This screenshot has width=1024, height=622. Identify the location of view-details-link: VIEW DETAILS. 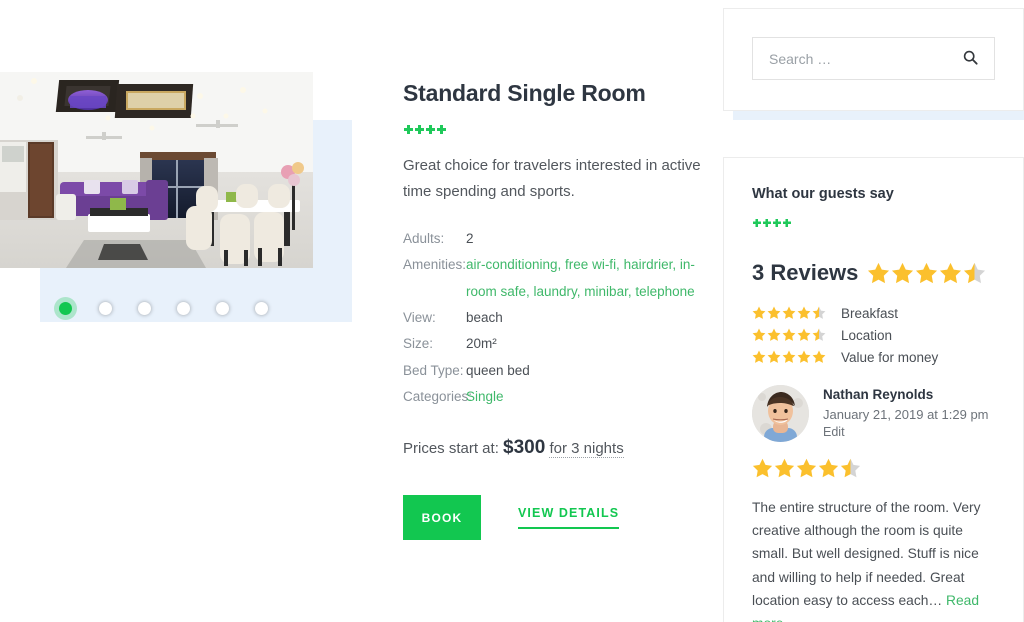
(569, 518).